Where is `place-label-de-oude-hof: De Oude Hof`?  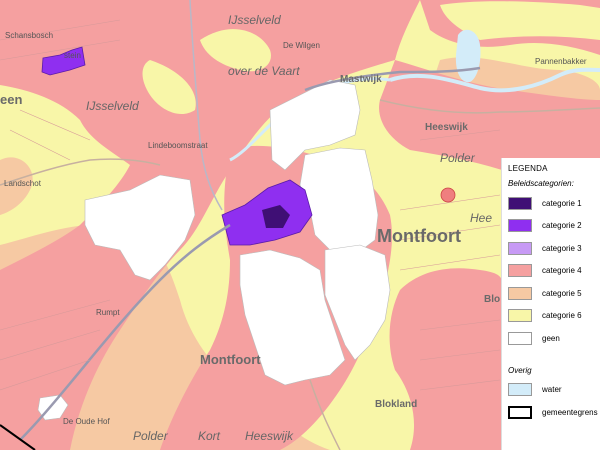
place-label-de-oude-hof: De Oude Hof is located at coordinates (86, 421).